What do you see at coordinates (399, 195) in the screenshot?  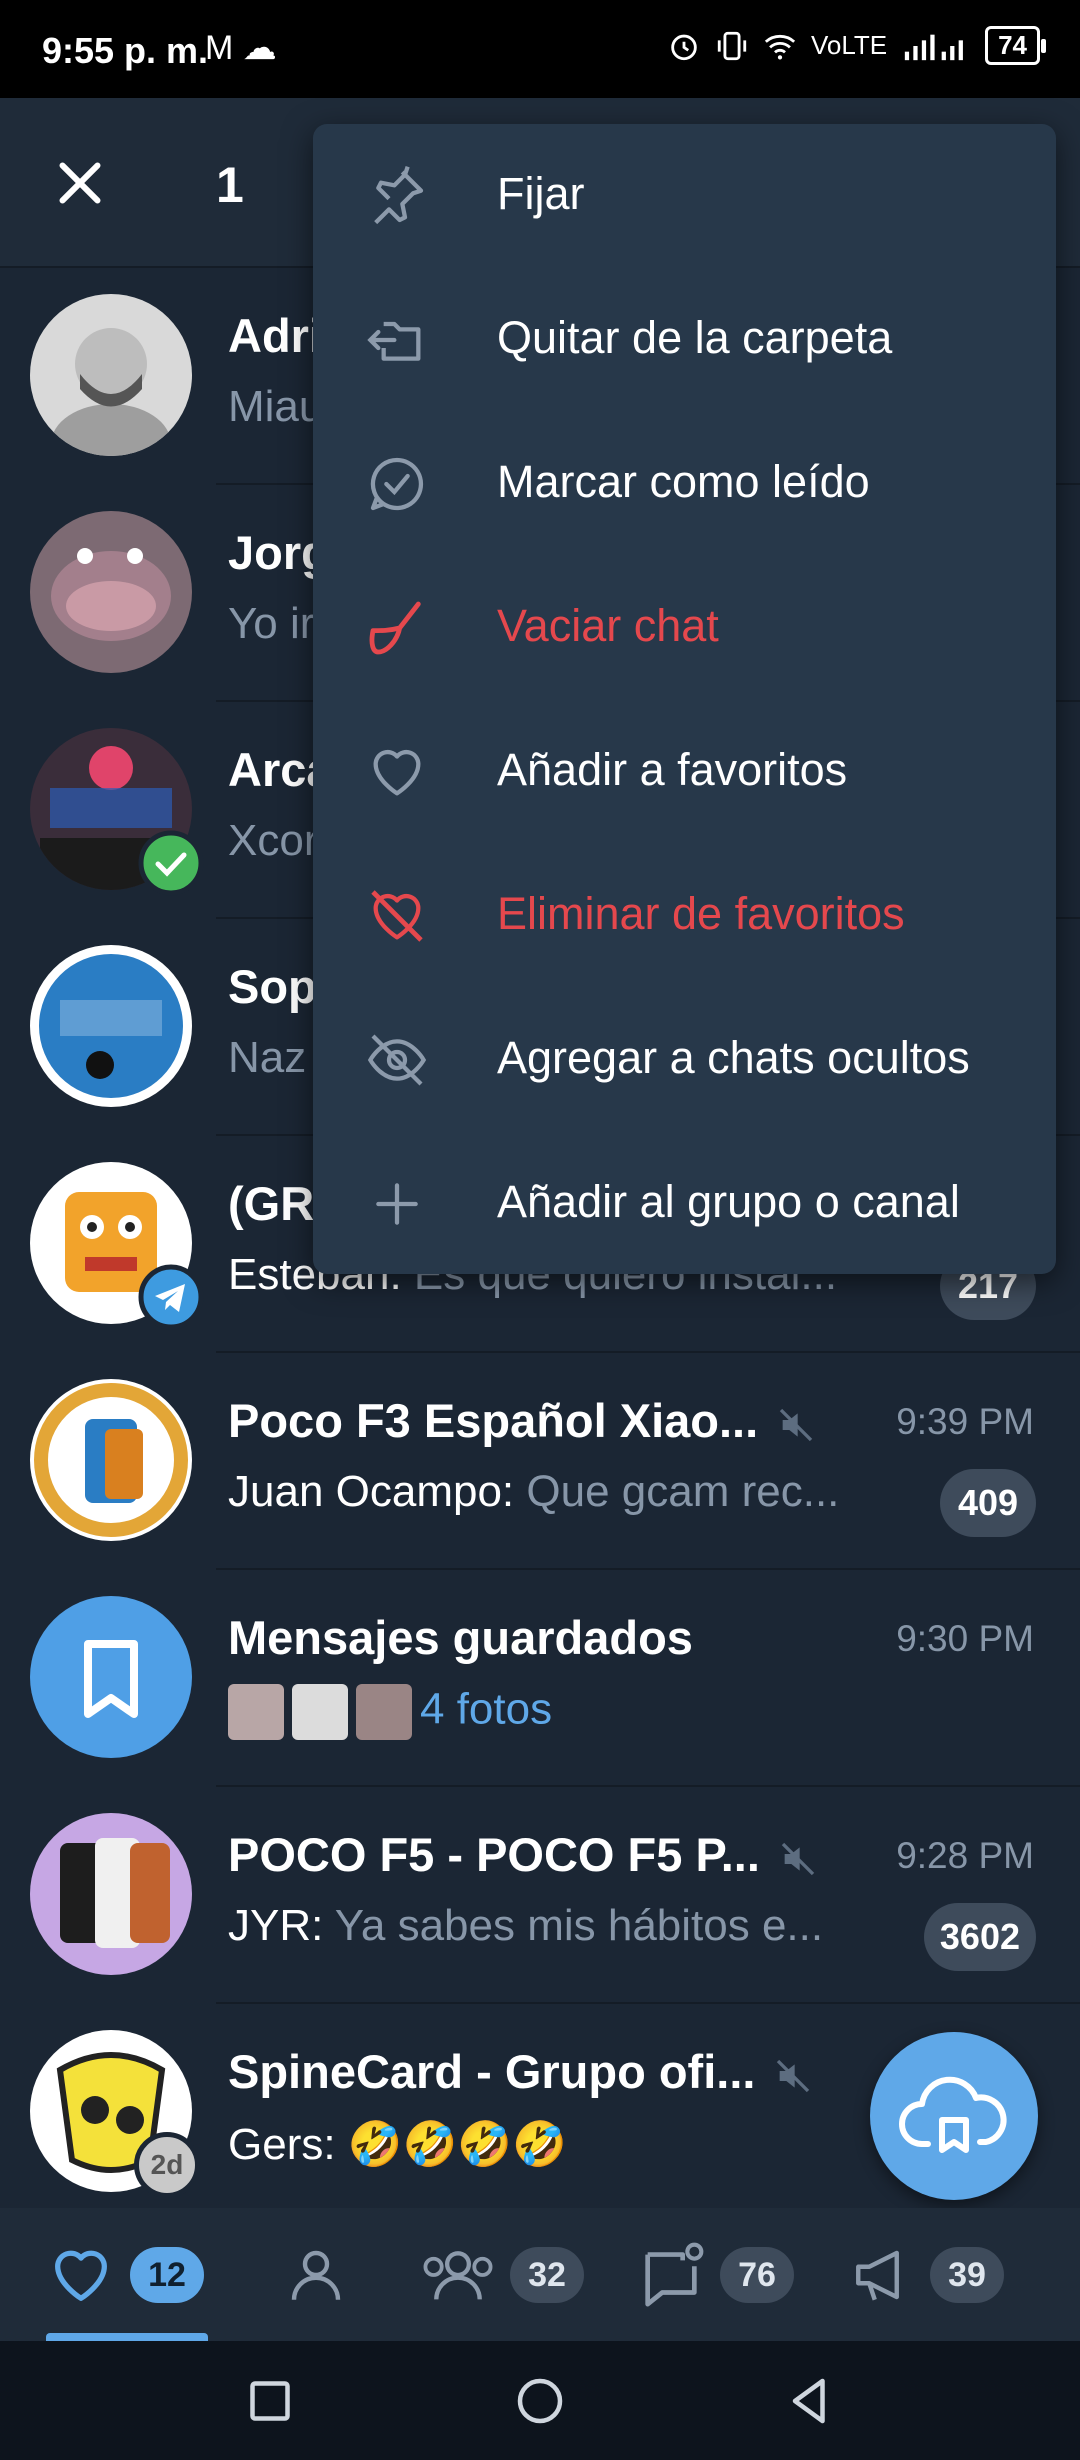 I see `pin-icon` at bounding box center [399, 195].